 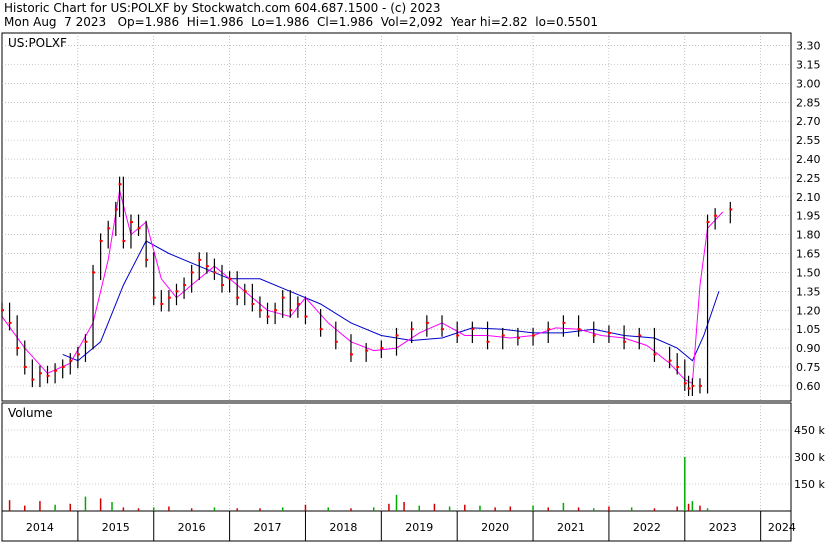 What do you see at coordinates (30, 413) in the screenshot?
I see `volume-panel-title: Volume` at bounding box center [30, 413].